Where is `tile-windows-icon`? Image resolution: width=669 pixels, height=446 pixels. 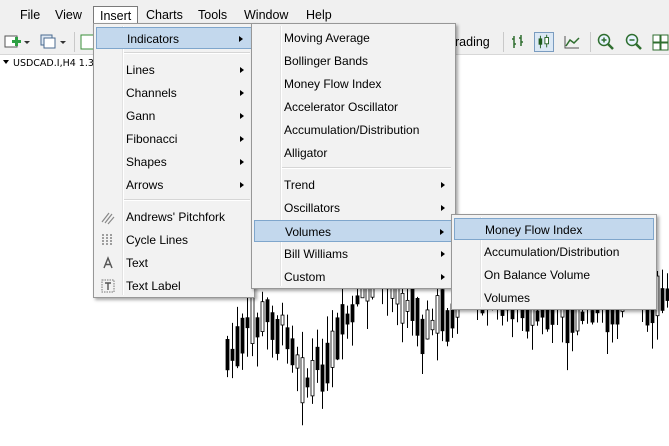
tile-windows-icon is located at coordinates (659, 42).